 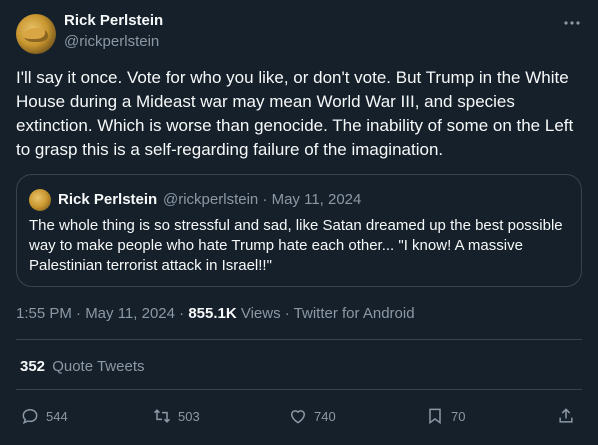 I want to click on views-count: 855.1K, so click(x=212, y=313).